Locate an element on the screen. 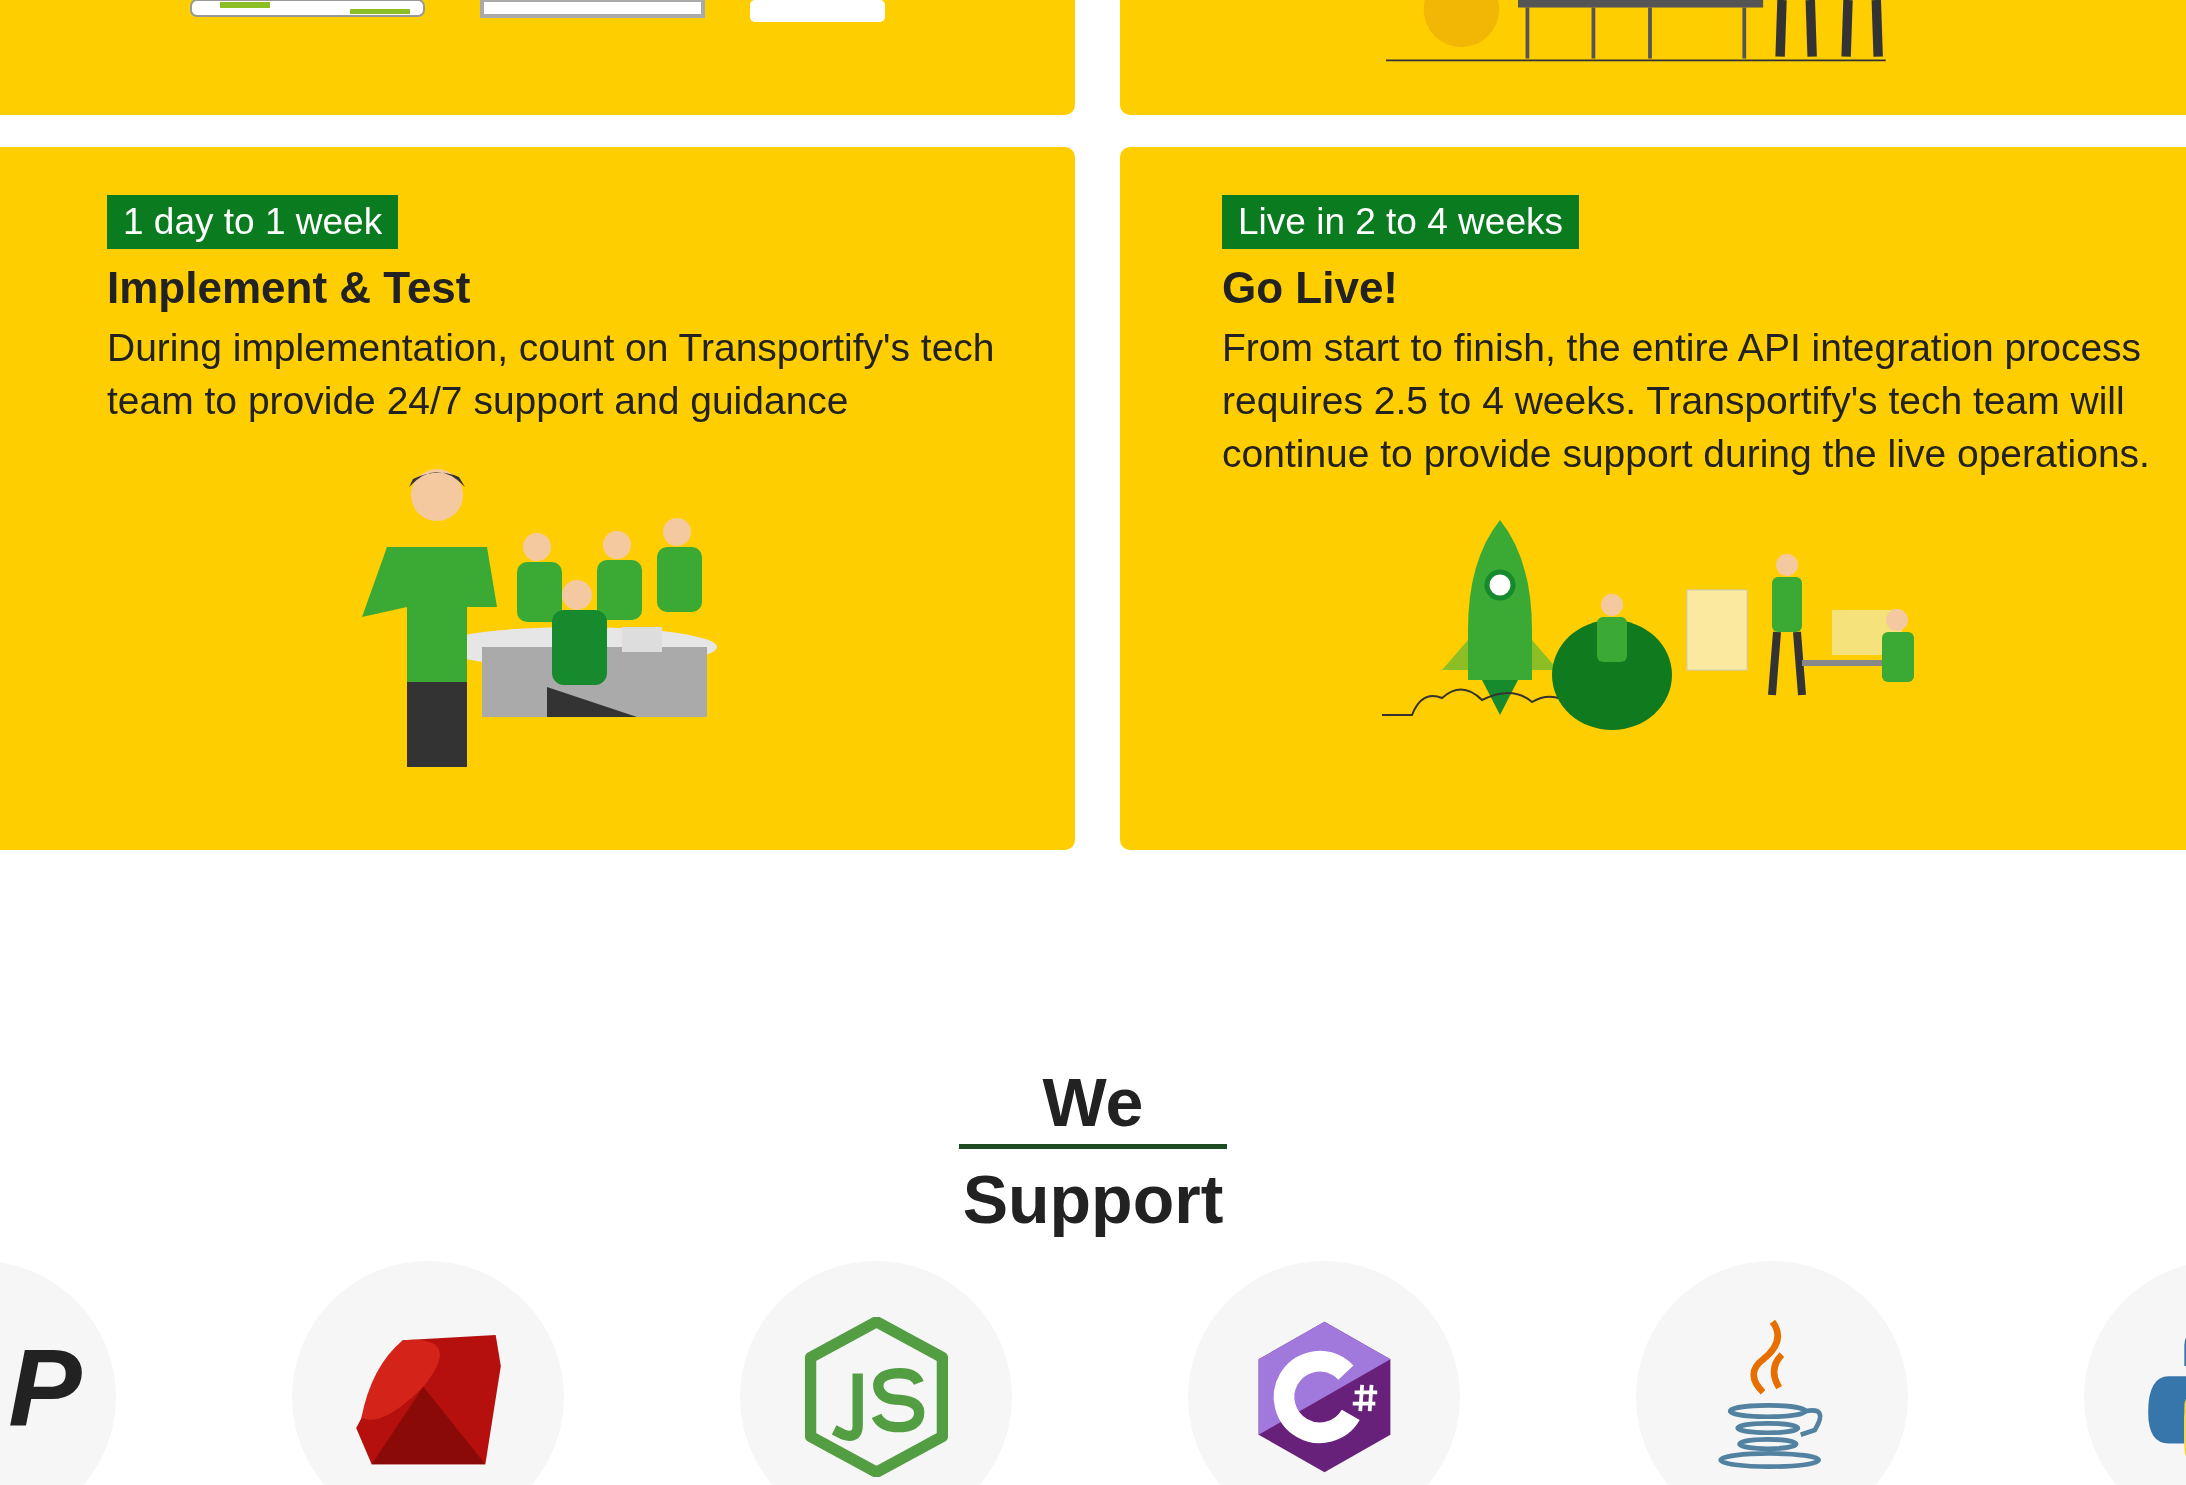 This screenshot has height=1485, width=2186. step-title: Go Live! is located at coordinates (1310, 288).